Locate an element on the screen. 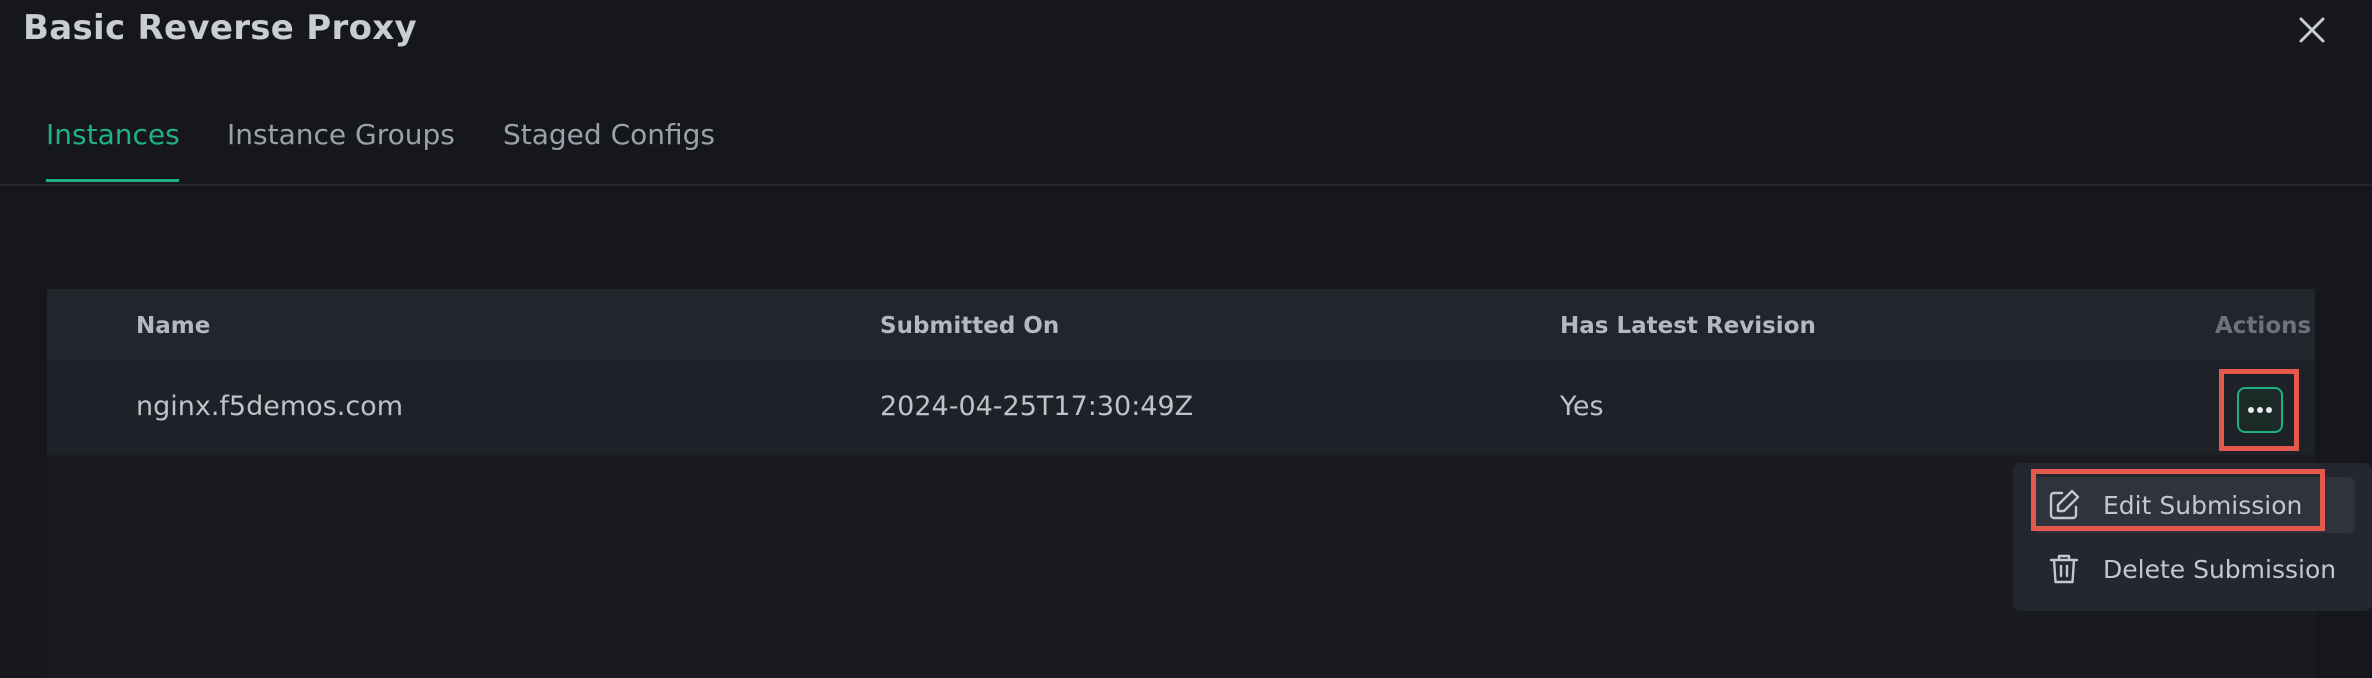  menu-item-edit-submission: Edit Submission is located at coordinates (2194, 505).